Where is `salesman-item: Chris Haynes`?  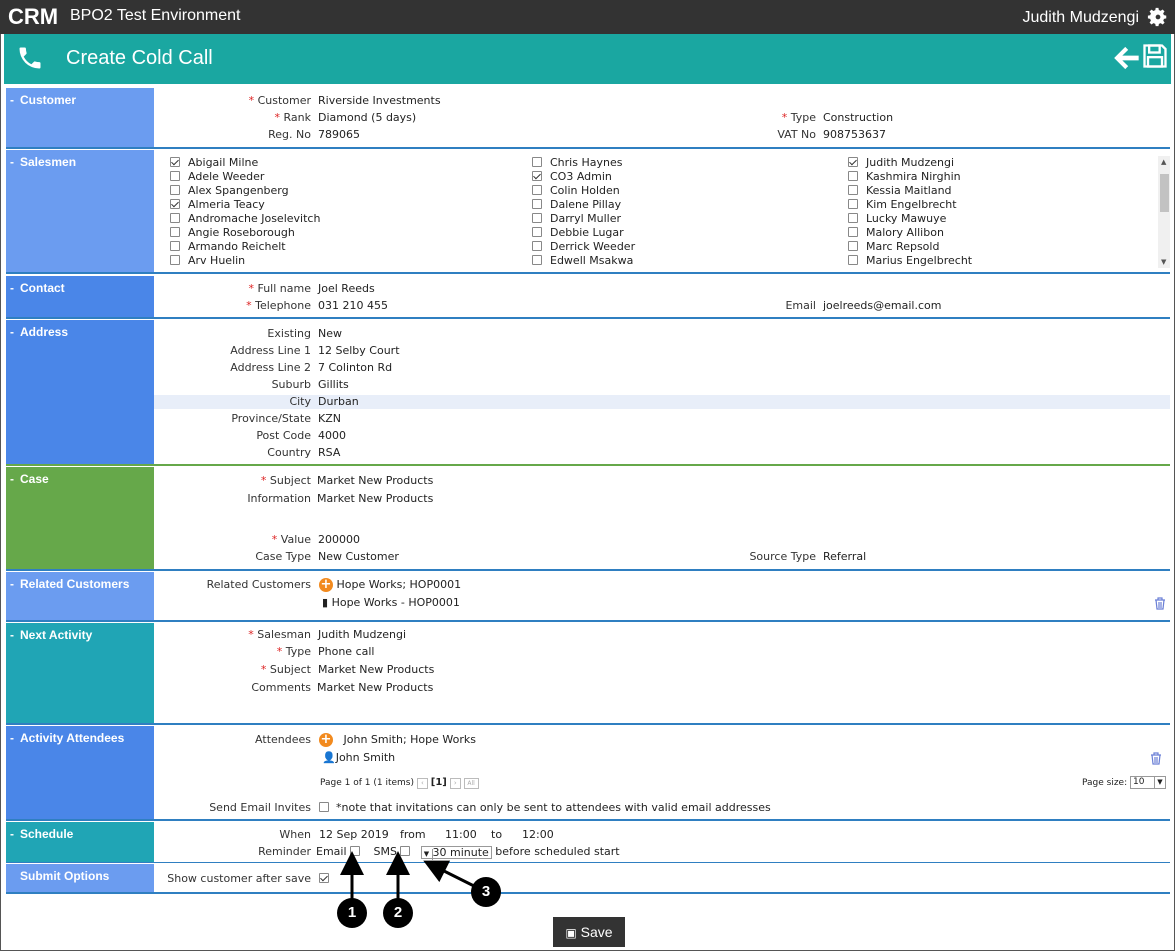
salesman-item: Chris Haynes is located at coordinates (577, 163).